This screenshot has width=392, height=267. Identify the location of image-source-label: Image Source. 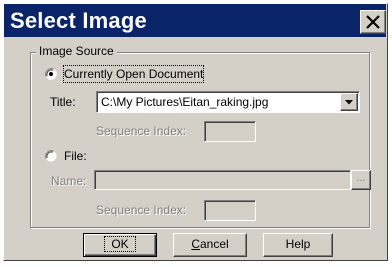
(76, 51).